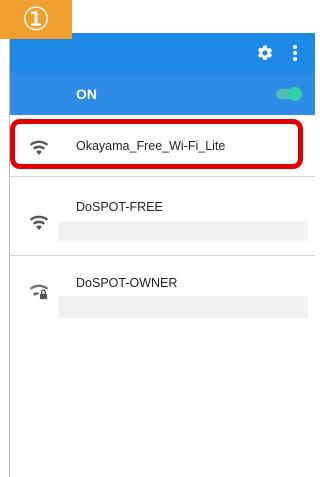  Describe the element at coordinates (162, 53) in the screenshot. I see `app-bar` at that location.